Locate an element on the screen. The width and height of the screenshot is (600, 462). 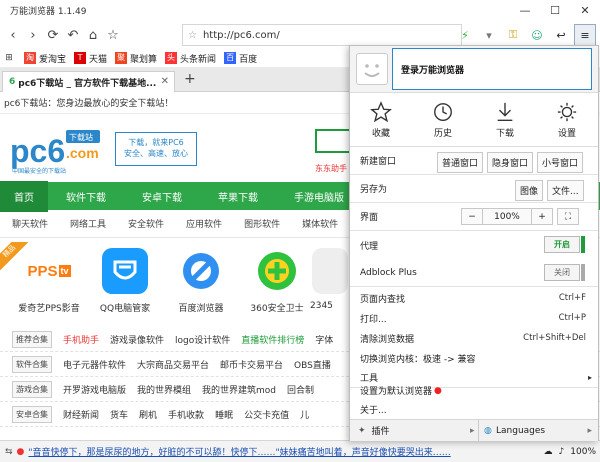
adblock-toggle: 关闭 is located at coordinates (562, 272).